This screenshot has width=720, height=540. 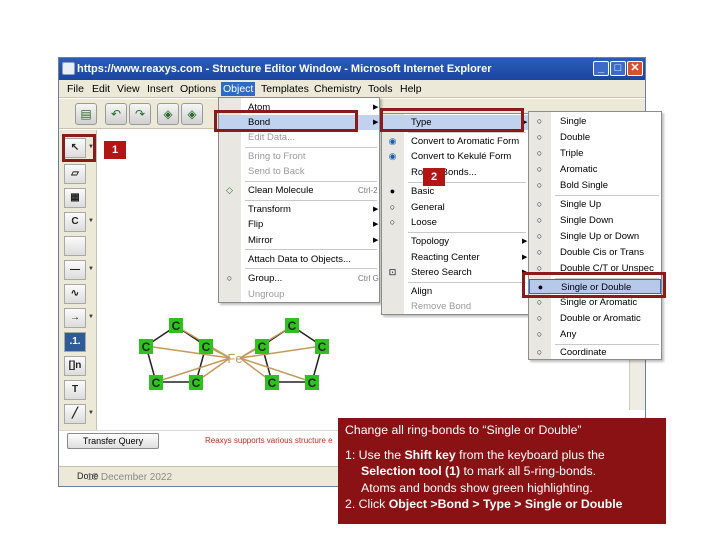 I want to click on callout-bold: Selection tool (1), so click(x=411, y=471).